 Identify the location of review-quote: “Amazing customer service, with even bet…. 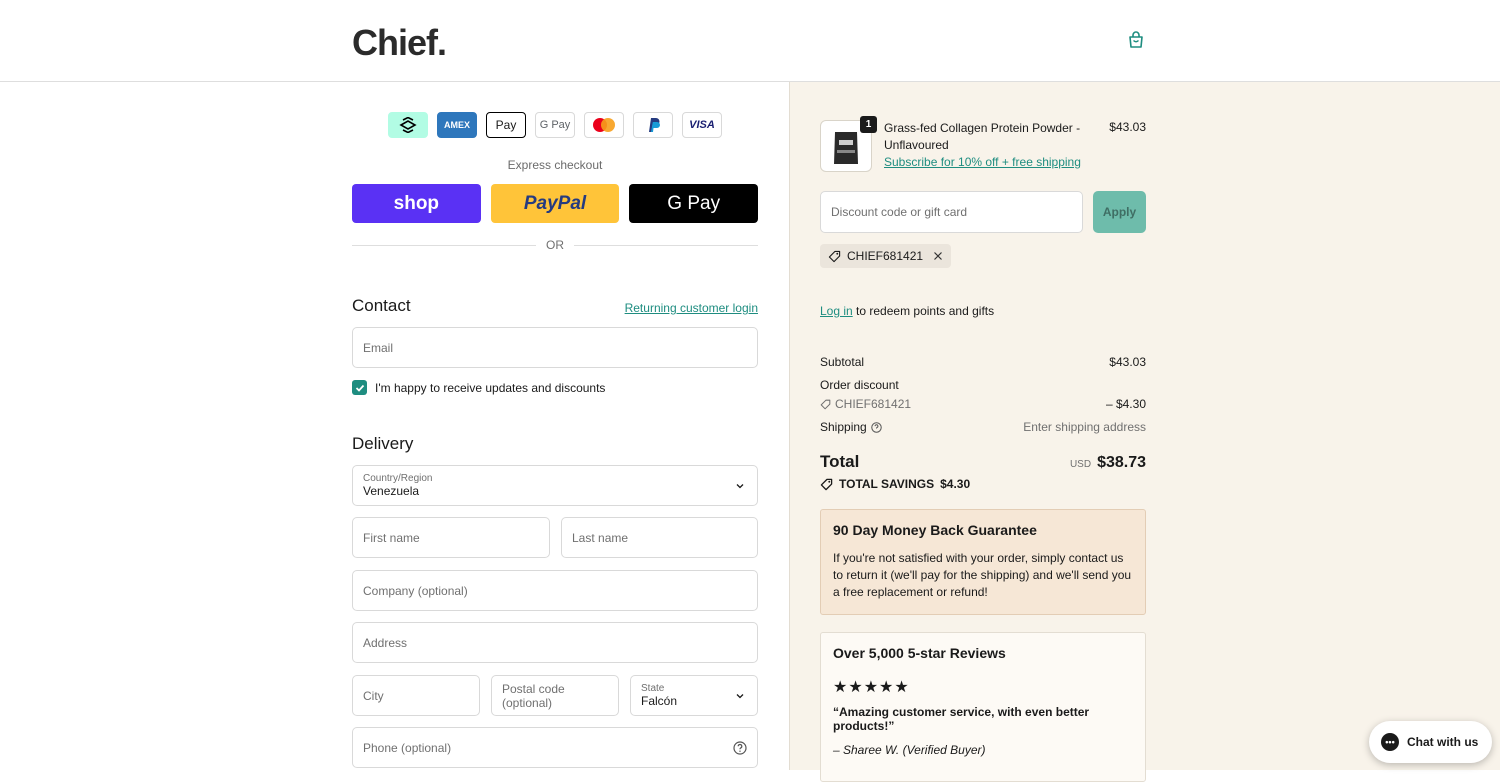
(961, 719).